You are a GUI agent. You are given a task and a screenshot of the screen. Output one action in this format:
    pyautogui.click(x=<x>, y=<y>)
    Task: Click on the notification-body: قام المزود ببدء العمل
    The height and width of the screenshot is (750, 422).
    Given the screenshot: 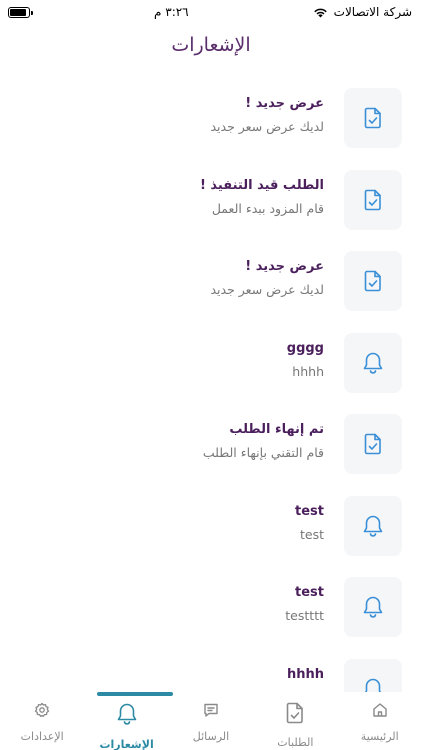 What is the action you would take?
    pyautogui.click(x=267, y=208)
    